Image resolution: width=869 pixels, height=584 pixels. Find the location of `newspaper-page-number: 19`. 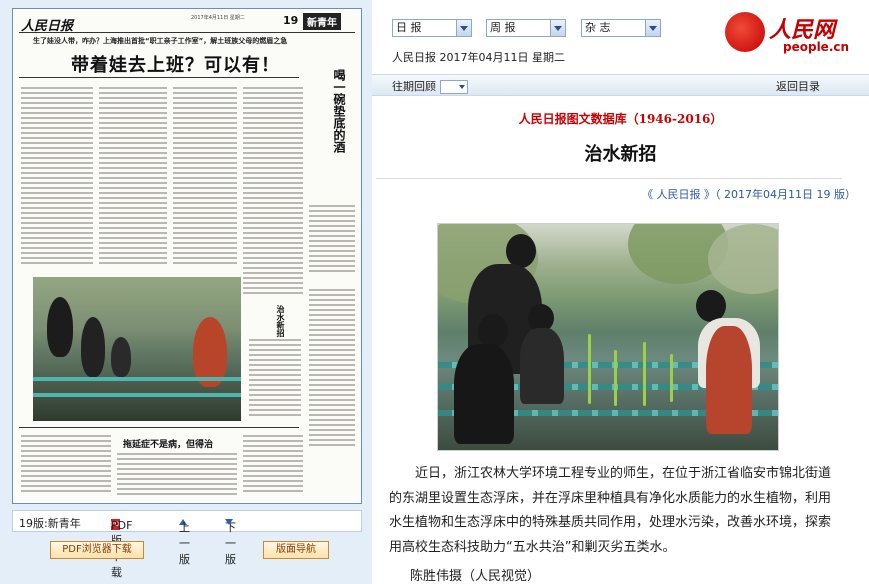

newspaper-page-number: 19 is located at coordinates (291, 20).